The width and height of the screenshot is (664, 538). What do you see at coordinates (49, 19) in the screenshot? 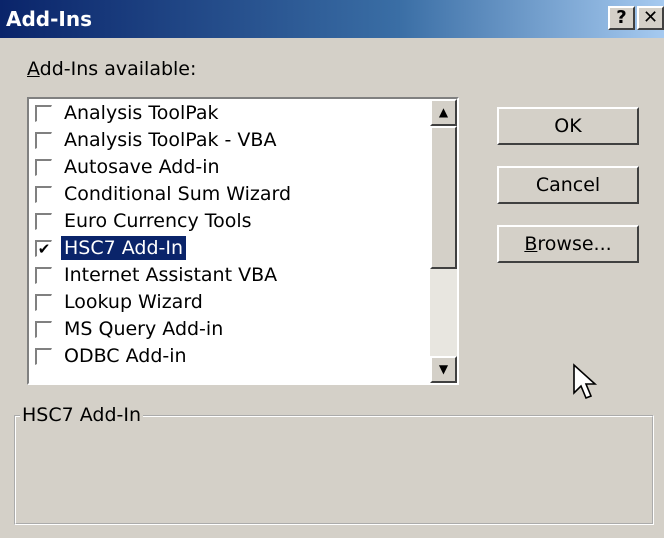
I see `window-title: Add-Ins` at bounding box center [49, 19].